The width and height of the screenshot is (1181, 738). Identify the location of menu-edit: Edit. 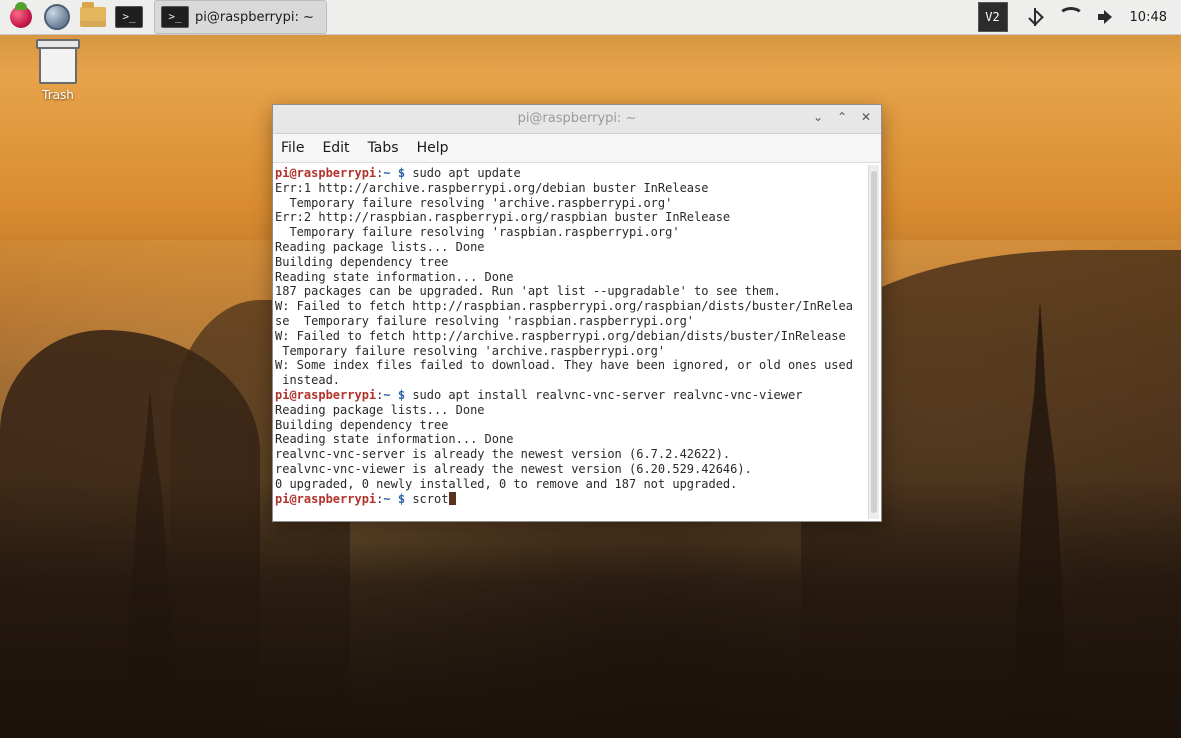
(335, 148).